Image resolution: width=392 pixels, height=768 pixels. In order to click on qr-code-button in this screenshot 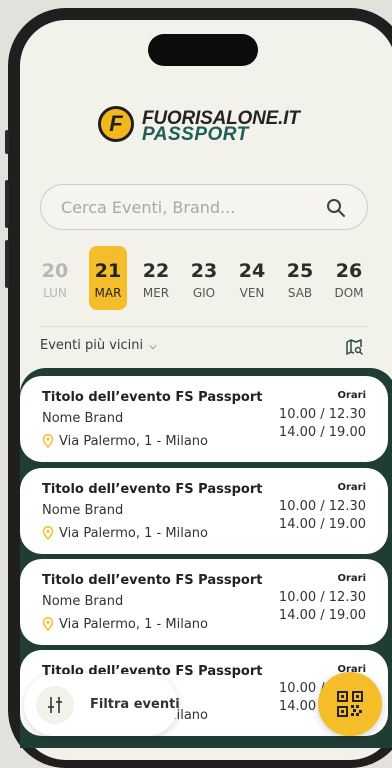, I will do `click(350, 704)`.